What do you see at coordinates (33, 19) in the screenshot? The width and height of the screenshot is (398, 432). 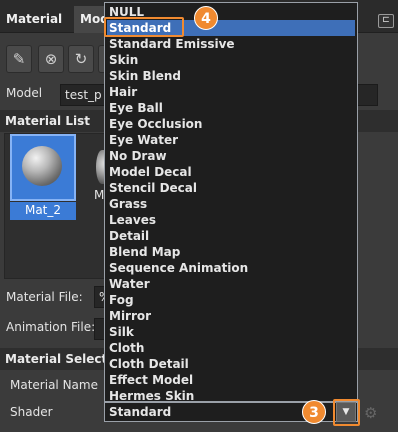 I see `tab-material: Material` at bounding box center [33, 19].